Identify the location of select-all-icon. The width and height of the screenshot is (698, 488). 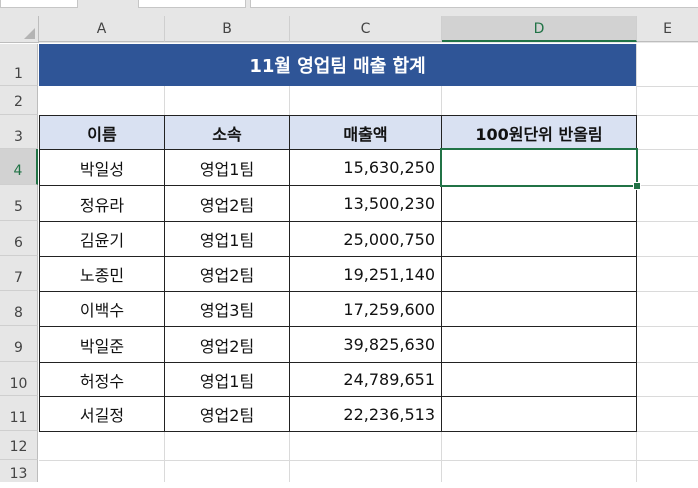
(29, 33).